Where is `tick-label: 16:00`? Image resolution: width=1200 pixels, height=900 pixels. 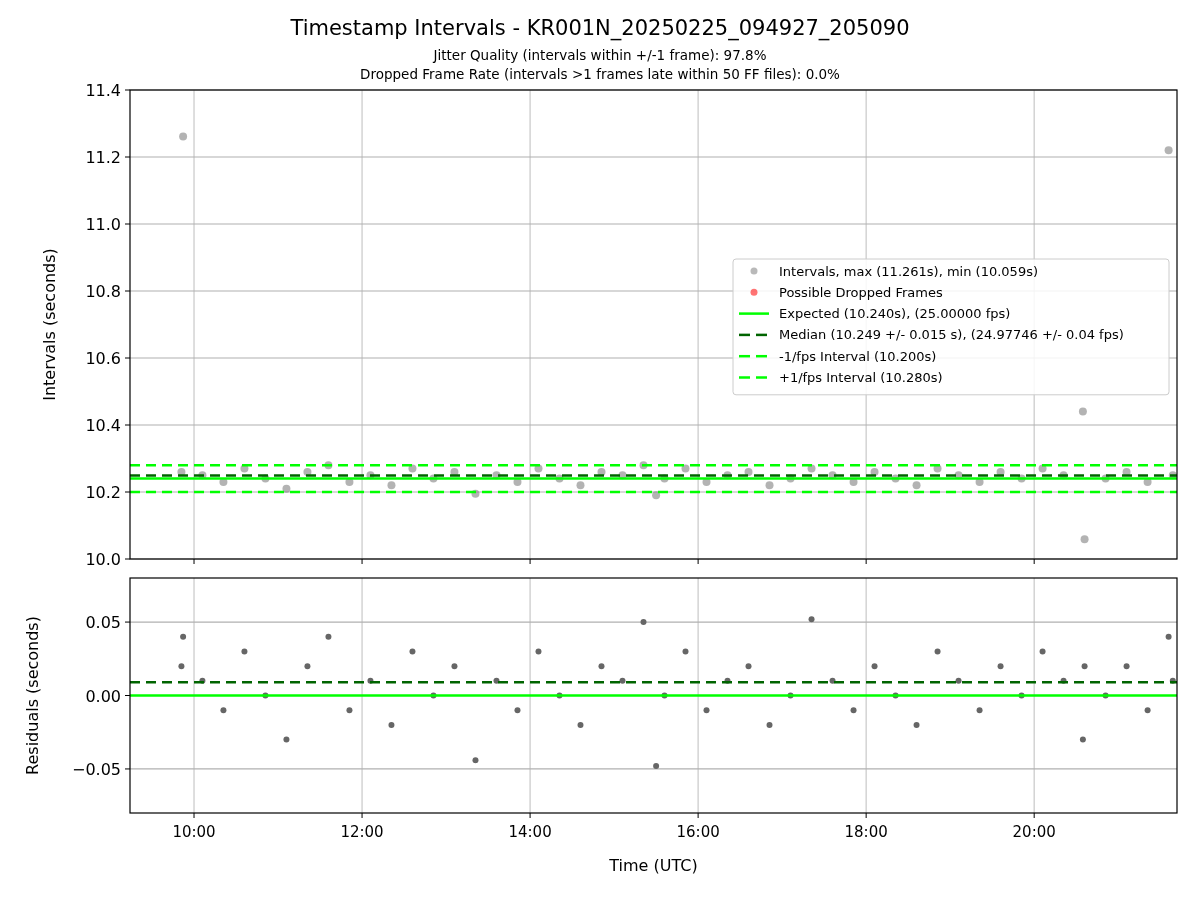 tick-label: 16:00 is located at coordinates (698, 832).